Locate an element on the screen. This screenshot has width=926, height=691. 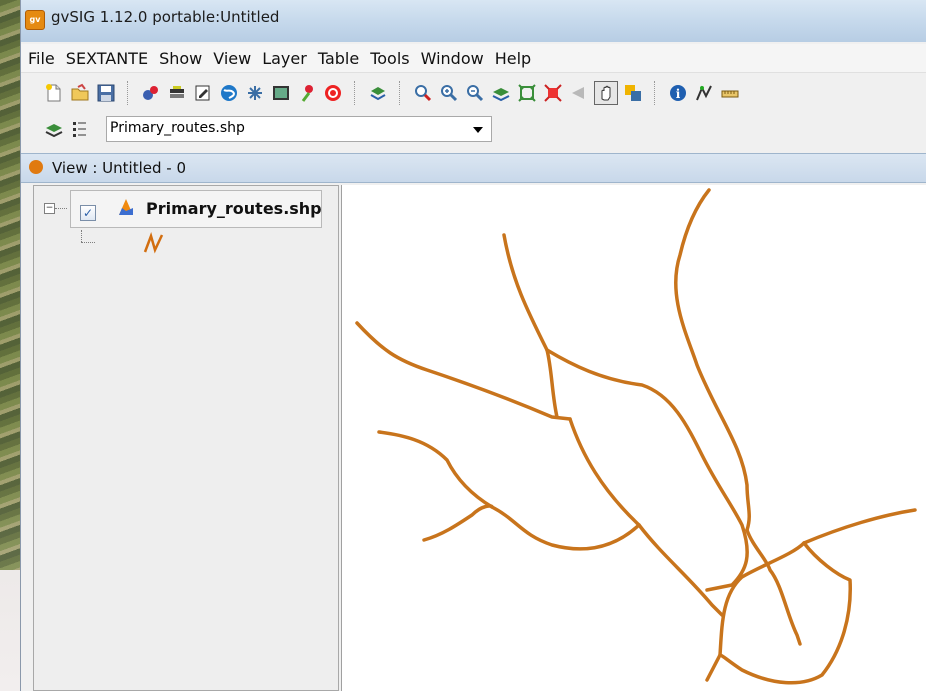
title-bar: gv gvSIG 1.12.0 portable:Untitled is located at coordinates (473, 21).